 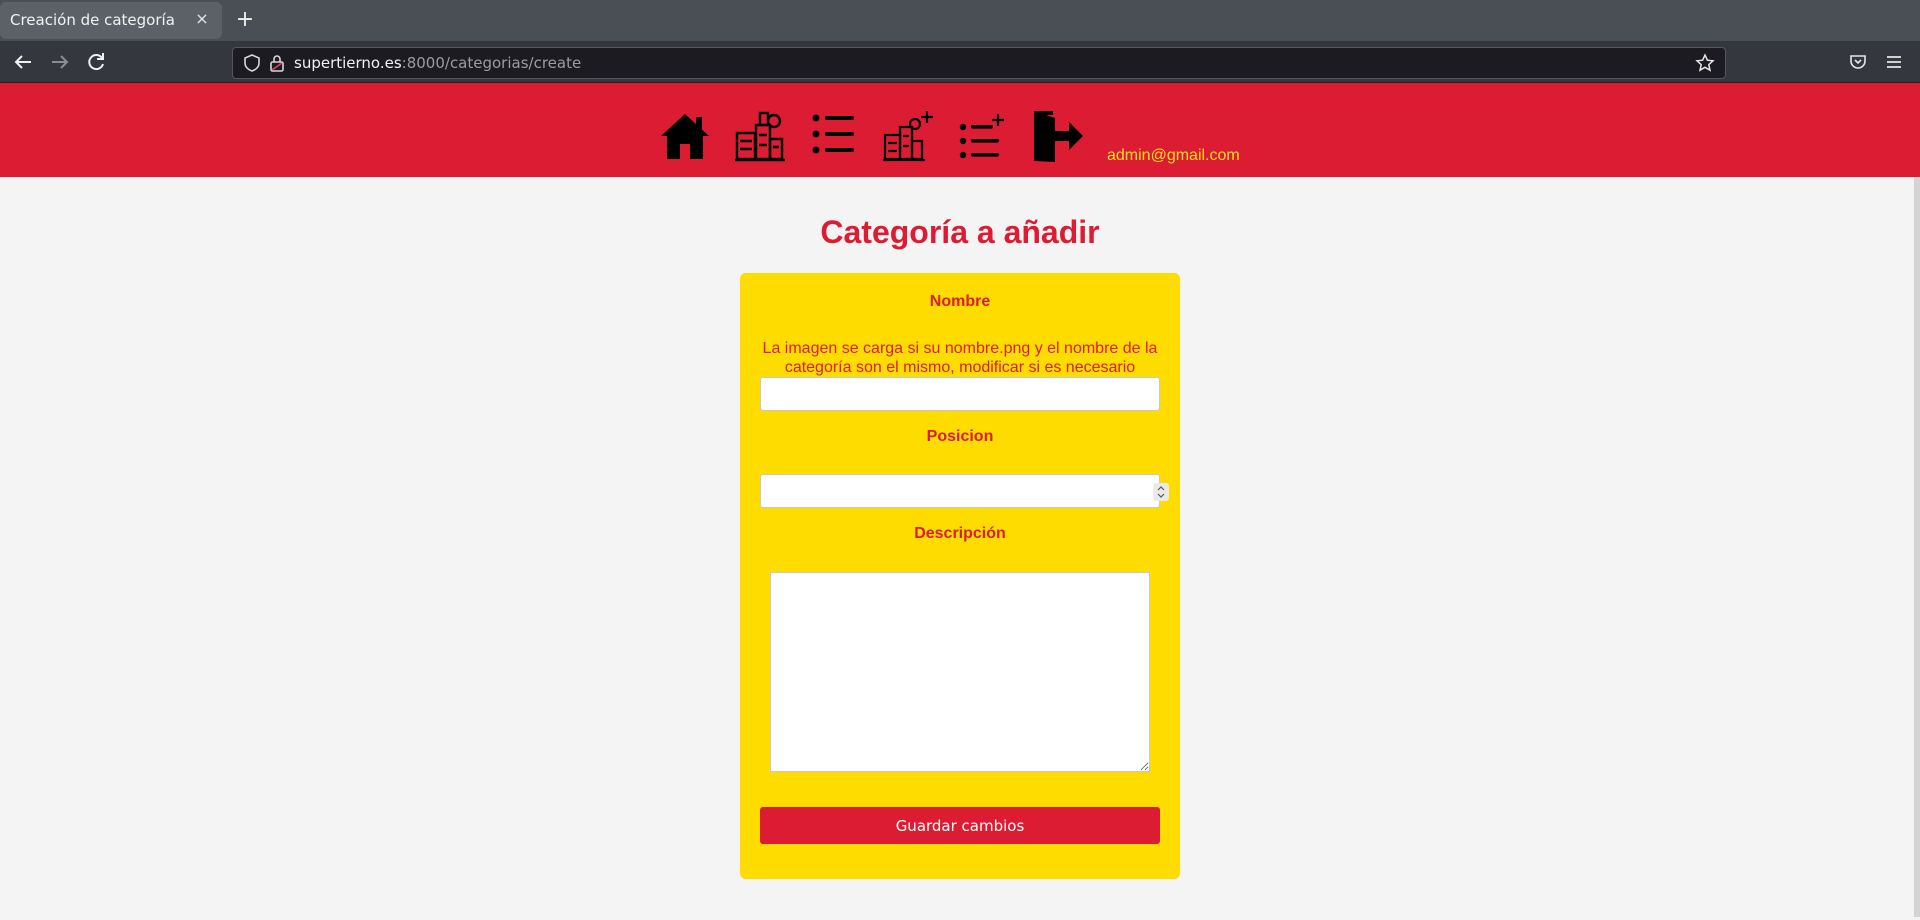 I want to click on user-email: admin@gmail.com, so click(x=1173, y=156).